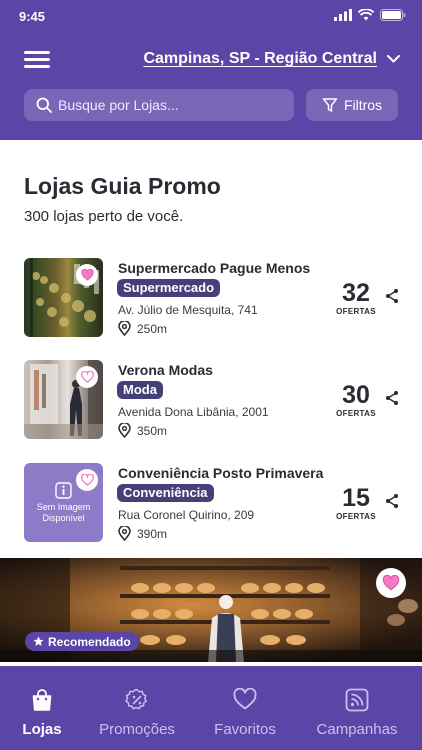 The image size is (422, 750). What do you see at coordinates (357, 729) in the screenshot?
I see `tab-label: Campanhas` at bounding box center [357, 729].